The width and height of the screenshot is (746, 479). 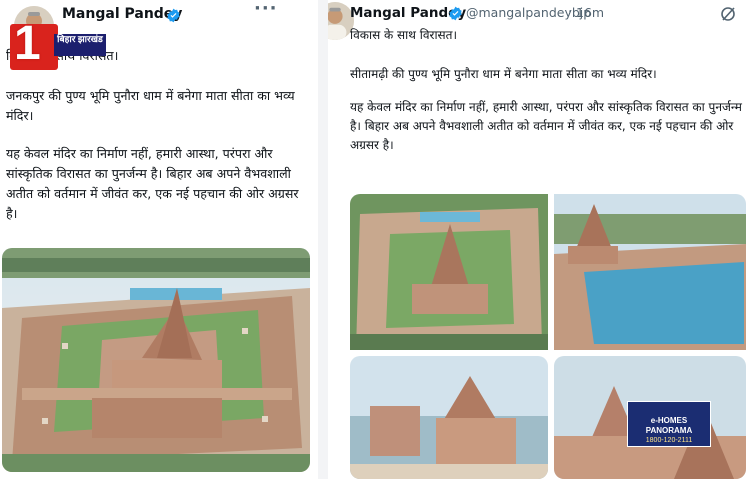 What do you see at coordinates (669, 440) in the screenshot?
I see `ad-phone: 1800-120-2111` at bounding box center [669, 440].